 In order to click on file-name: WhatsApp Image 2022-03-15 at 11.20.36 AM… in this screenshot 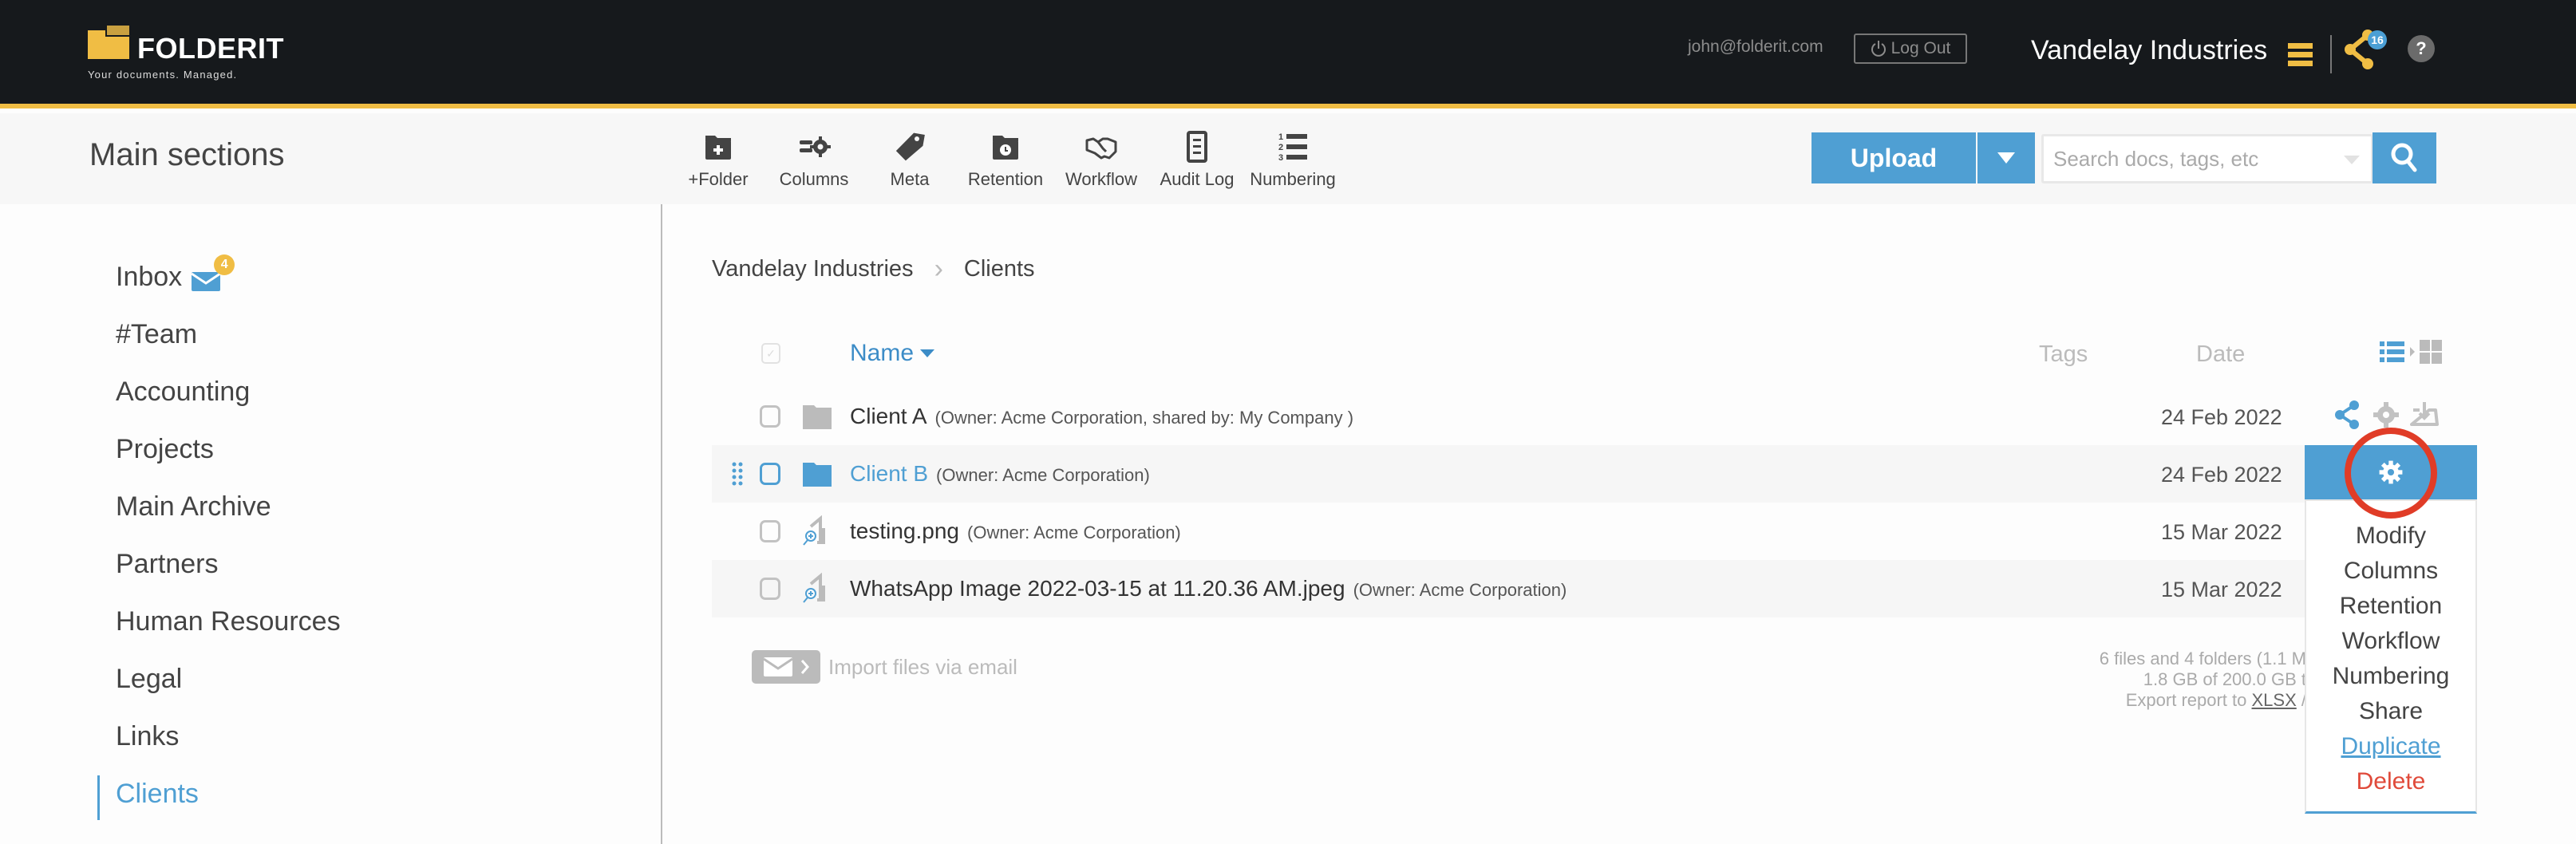, I will do `click(1208, 588)`.